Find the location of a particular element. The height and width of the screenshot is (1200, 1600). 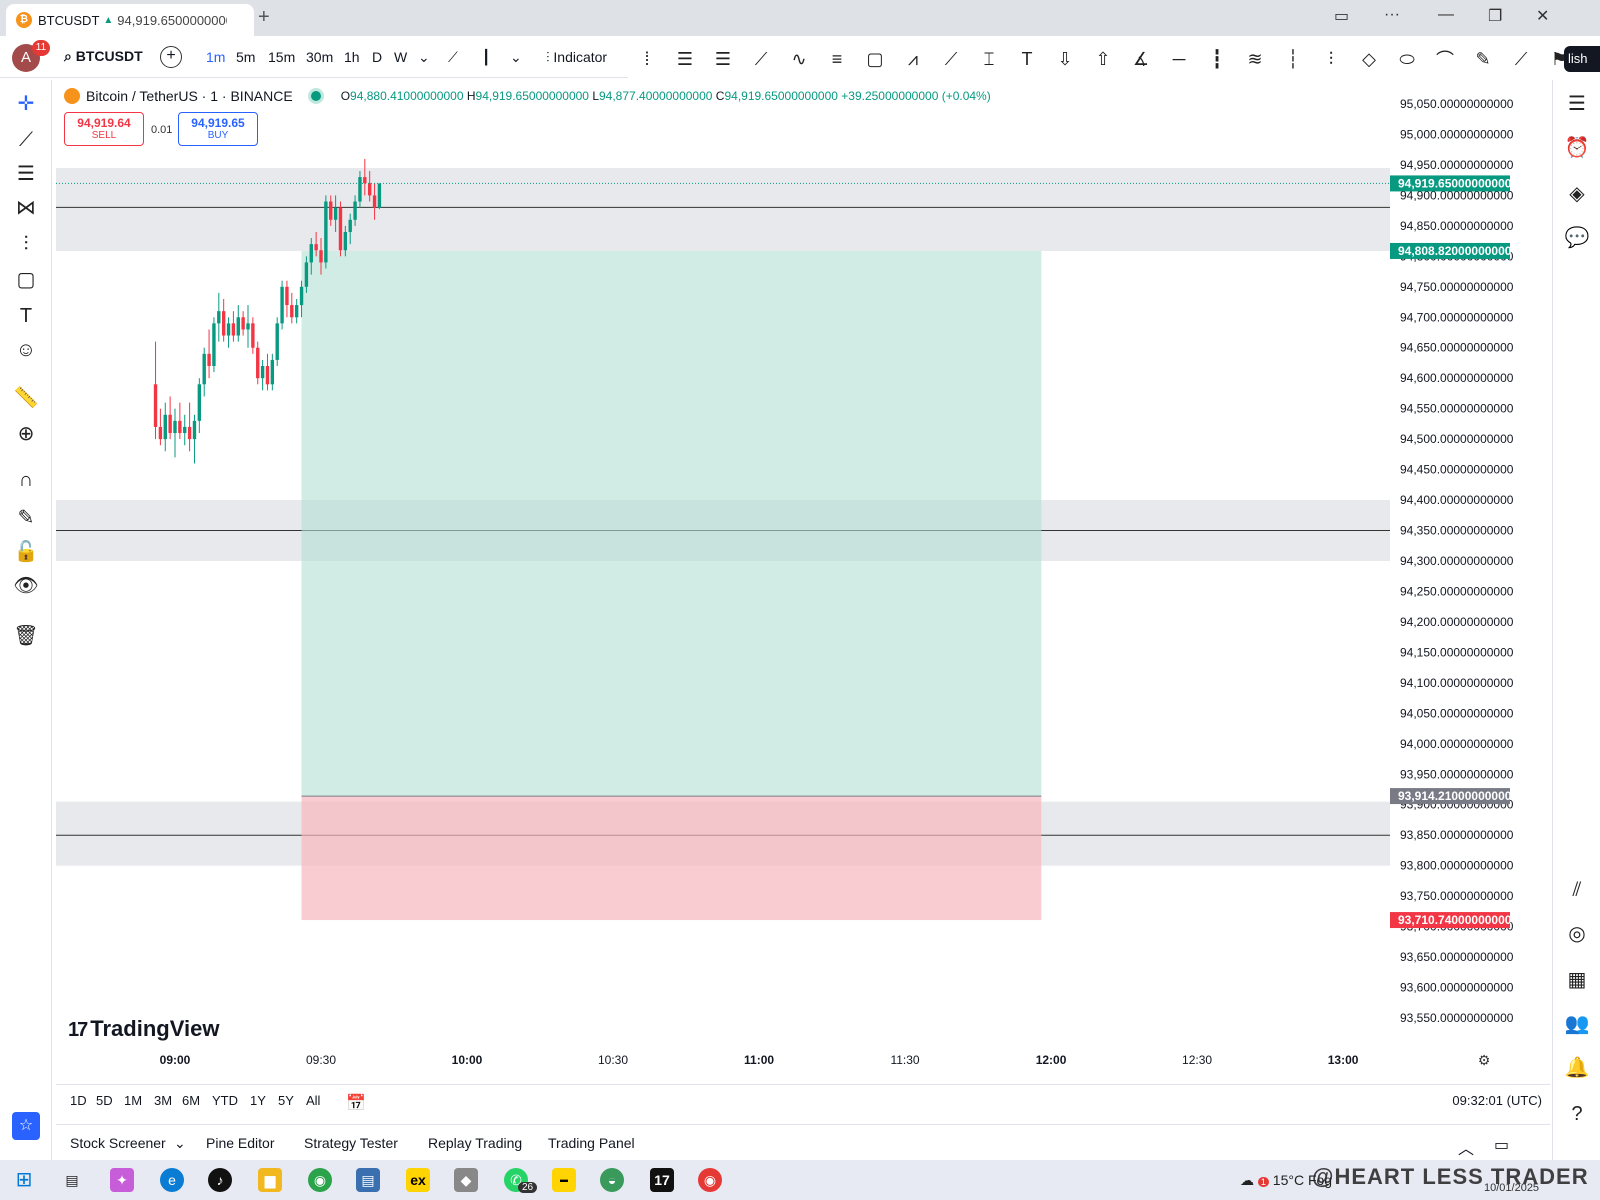

tab-replay-trading: Replay Trading is located at coordinates (475, 1143).